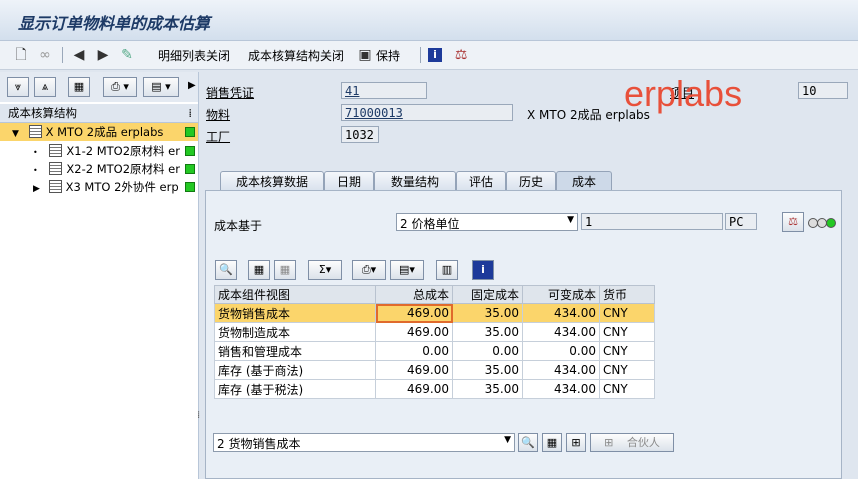 The height and width of the screenshot is (479, 858). Describe the element at coordinates (531, 181) in the screenshot. I see `tab-history: 历史` at that location.